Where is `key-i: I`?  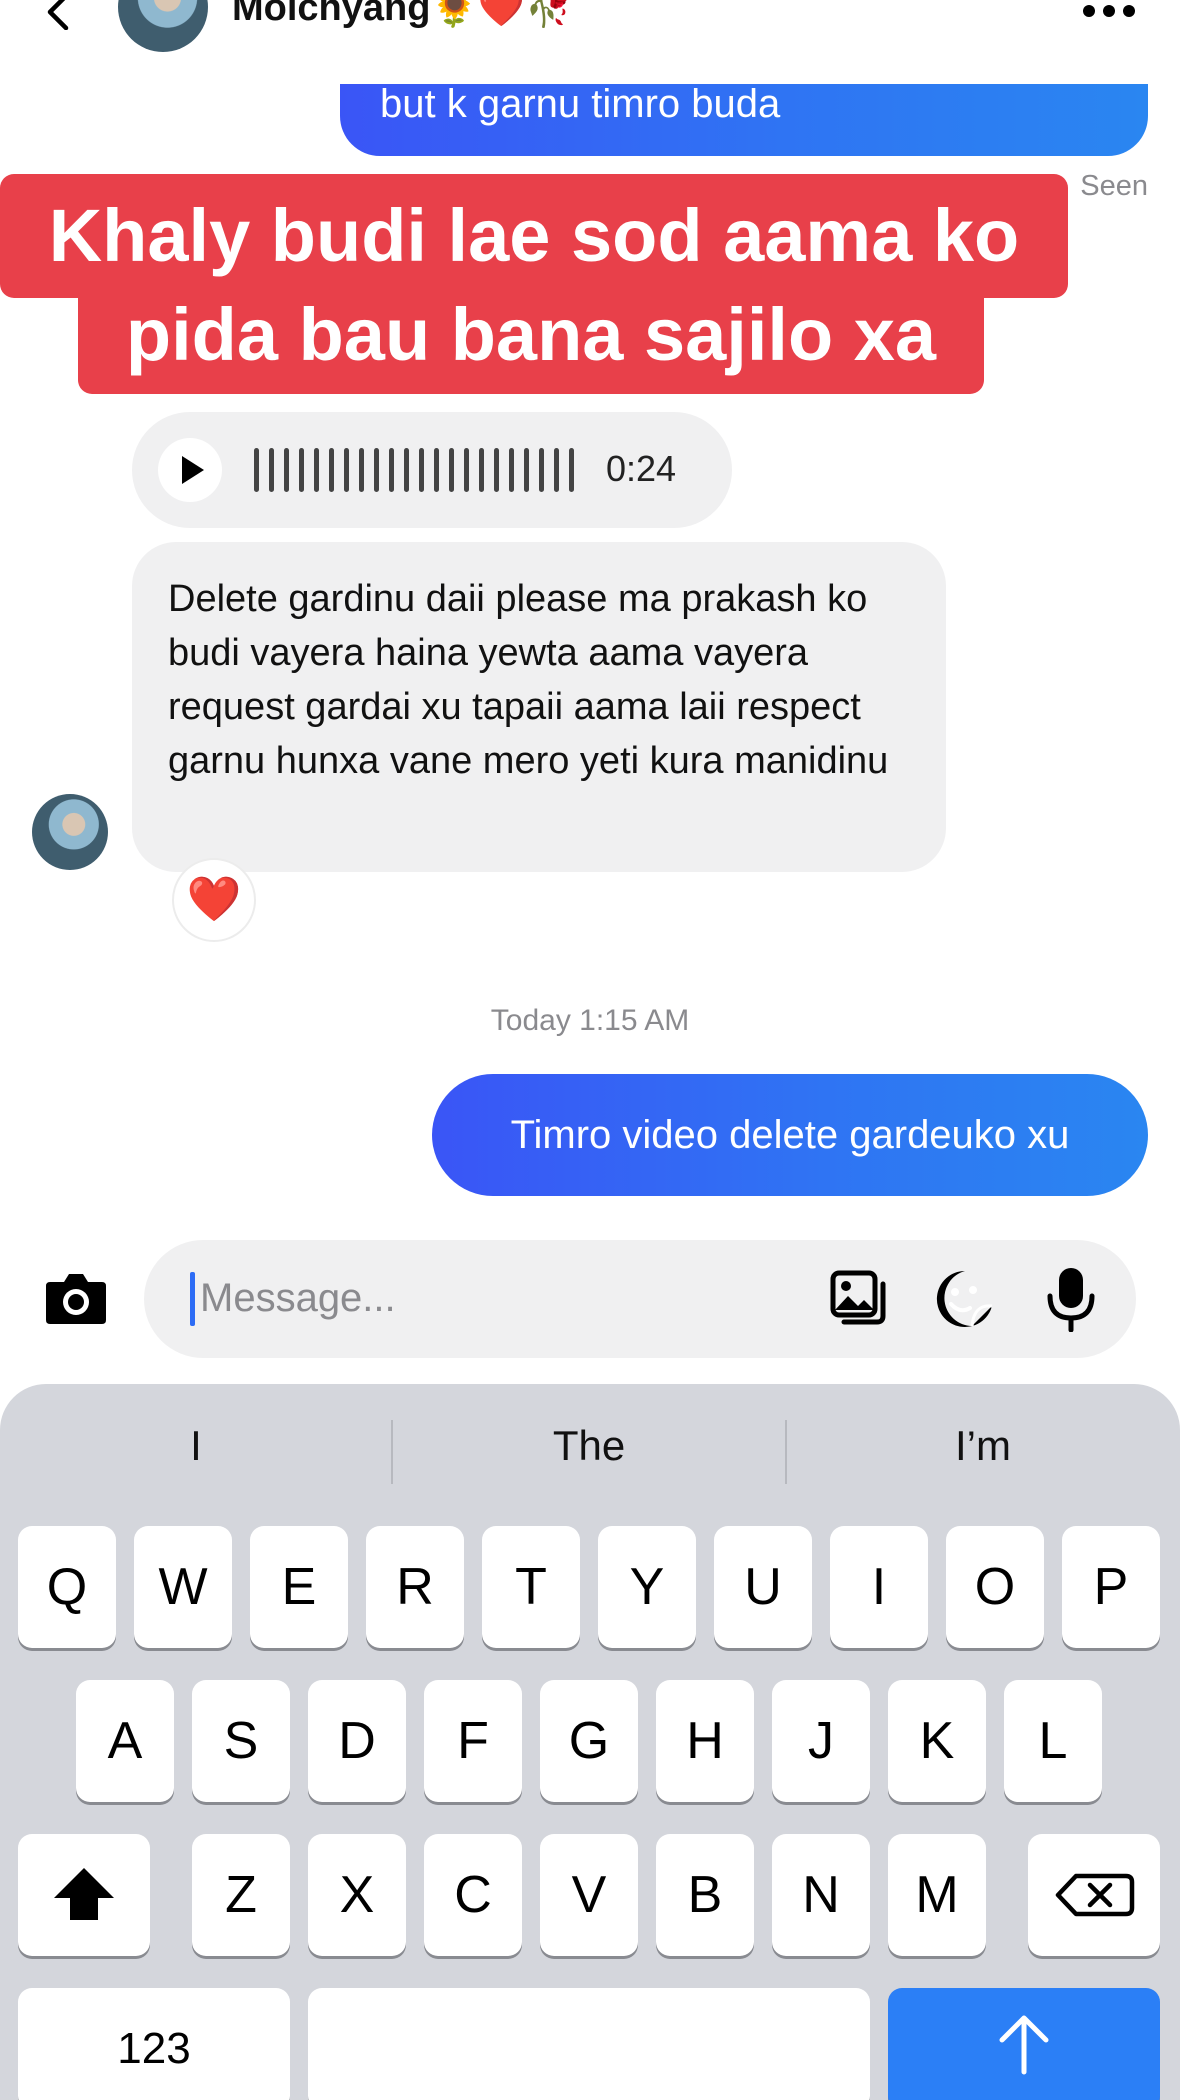
key-i: I is located at coordinates (879, 1587).